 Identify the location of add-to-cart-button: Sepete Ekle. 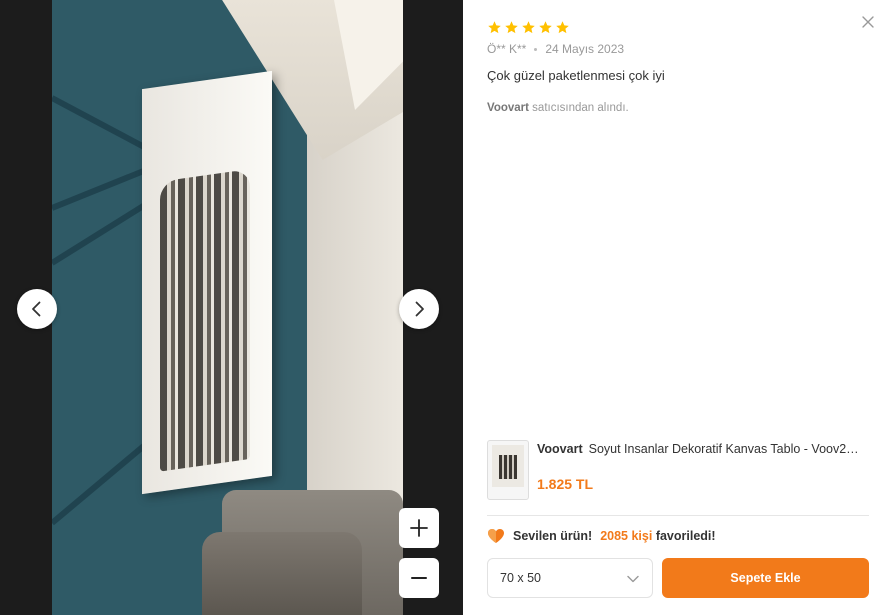
(765, 578).